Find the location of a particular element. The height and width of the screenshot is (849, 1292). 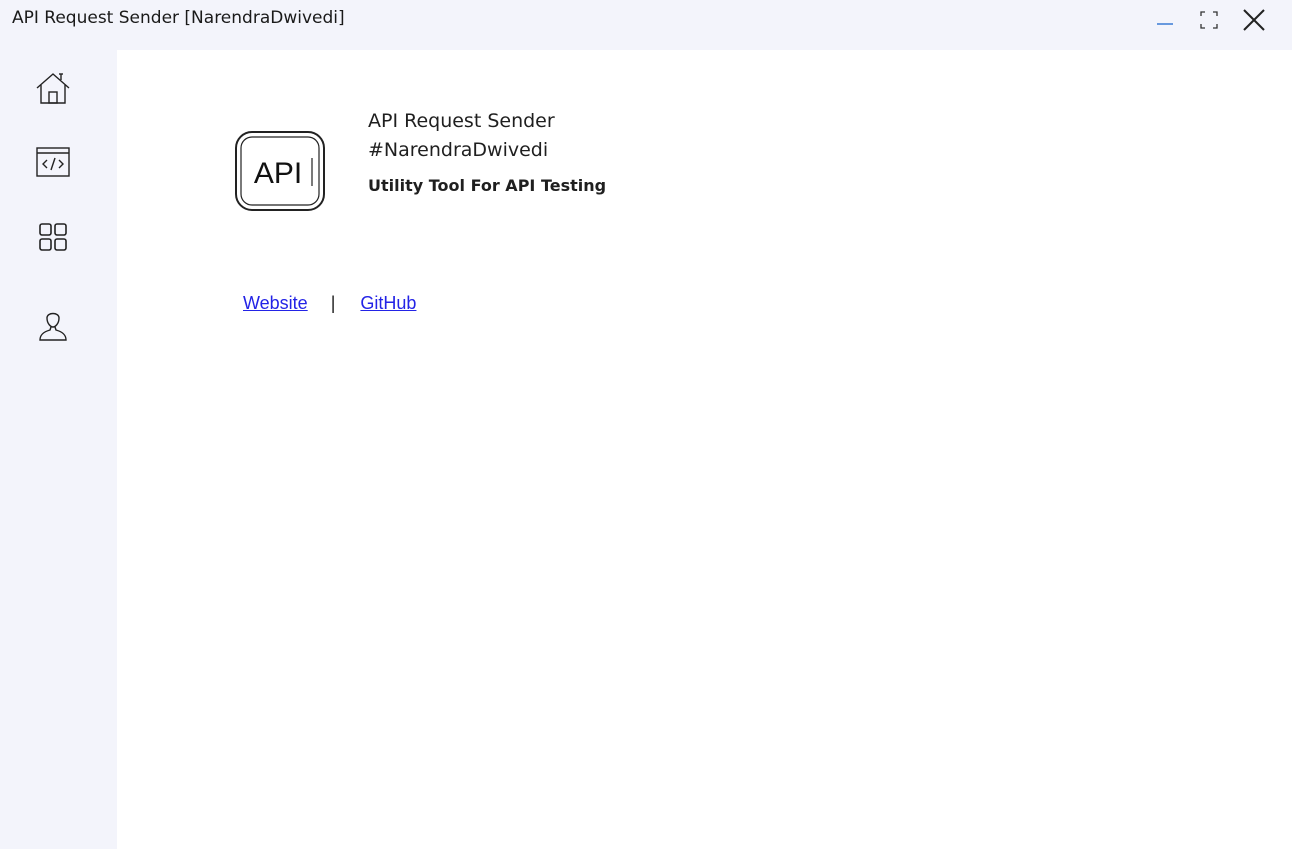

sidebar-item-profile is located at coordinates (53, 324).